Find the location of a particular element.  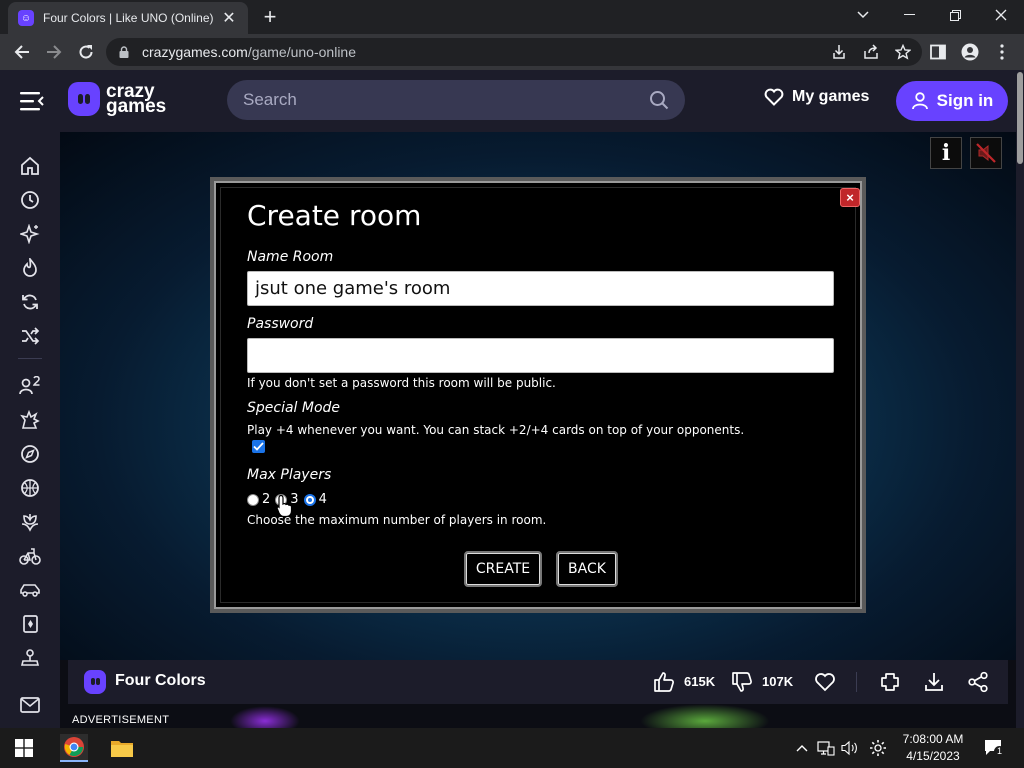

browser-tab: ☺ Four Colors | Like UNO (Online) ✕ is located at coordinates (128, 18).